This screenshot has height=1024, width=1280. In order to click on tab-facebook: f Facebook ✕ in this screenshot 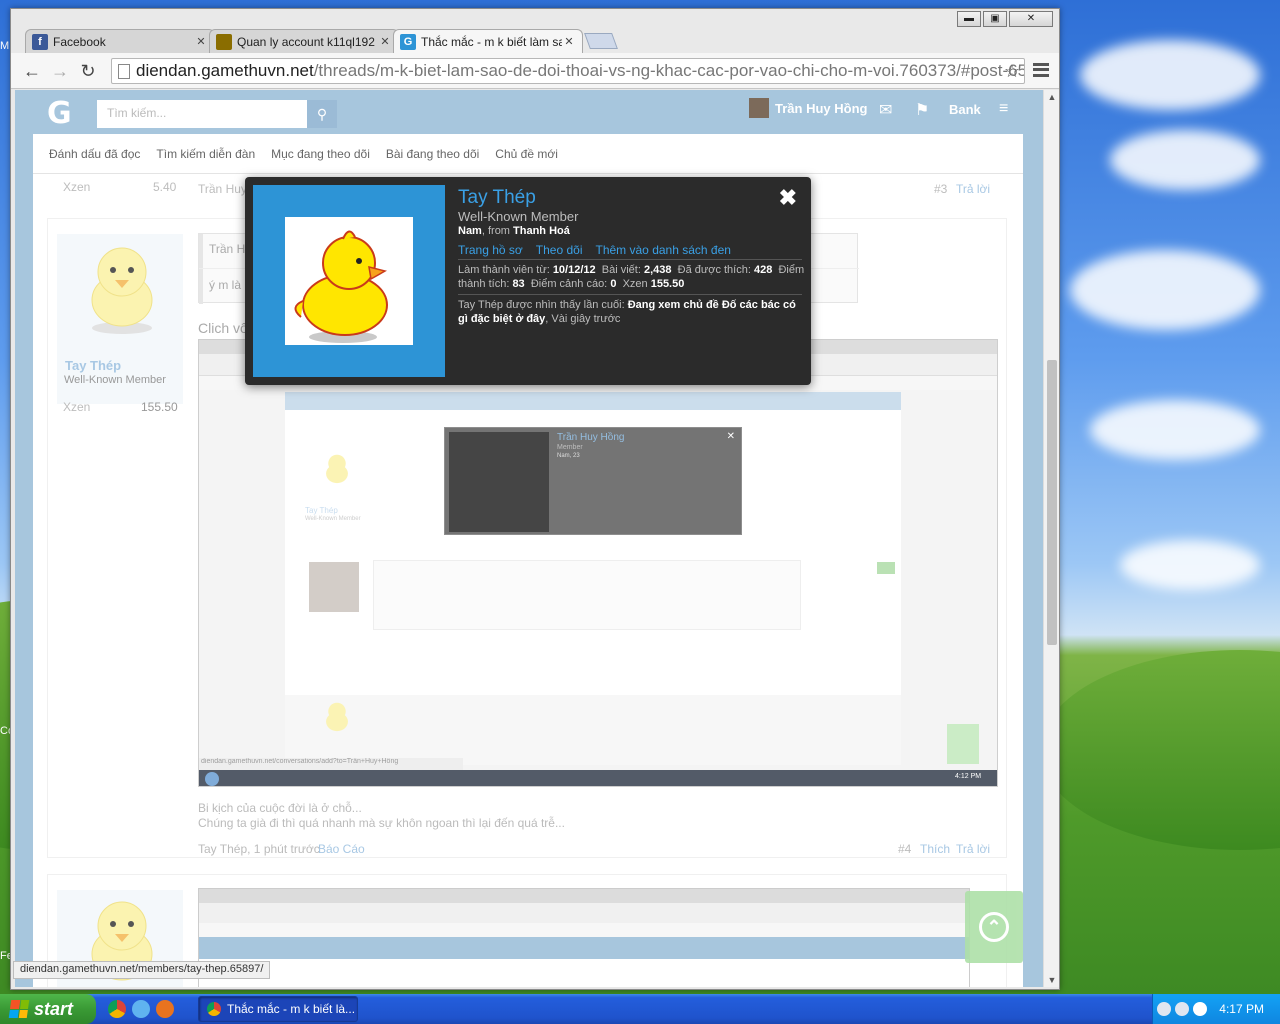, I will do `click(120, 41)`.